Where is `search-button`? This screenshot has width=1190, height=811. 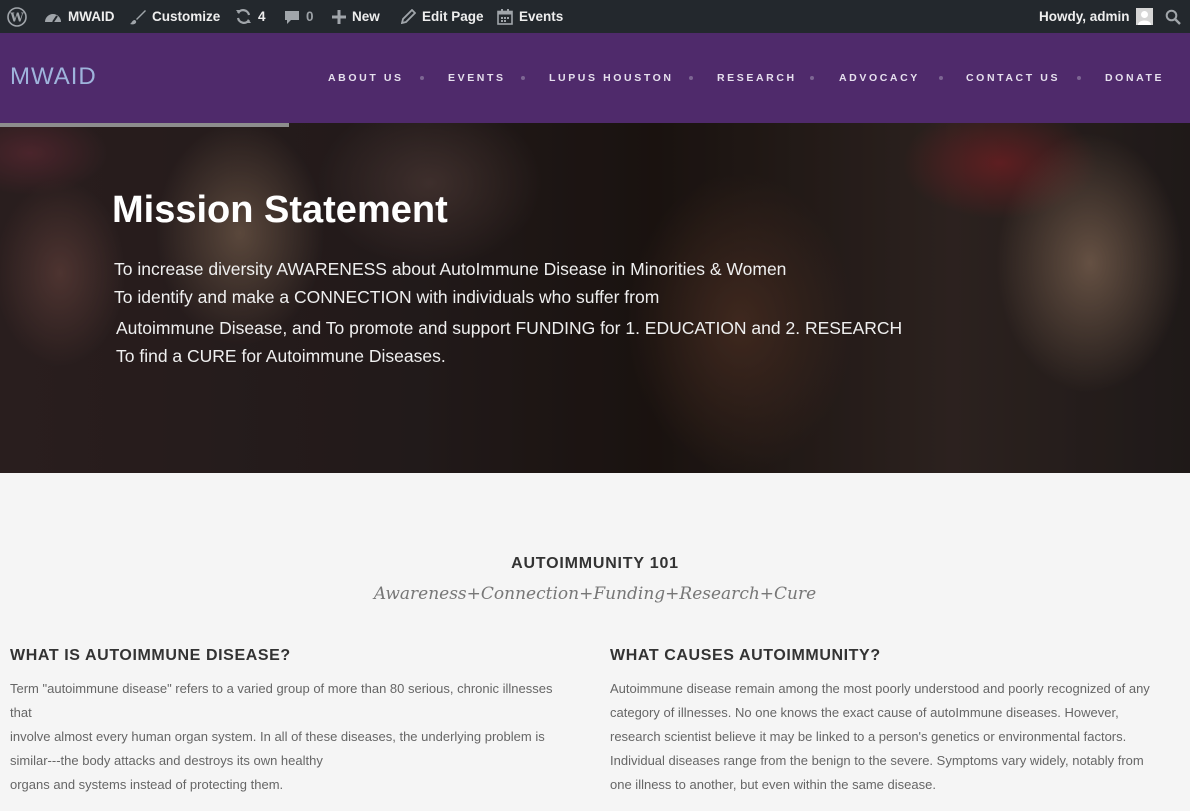
search-button is located at coordinates (1173, 16).